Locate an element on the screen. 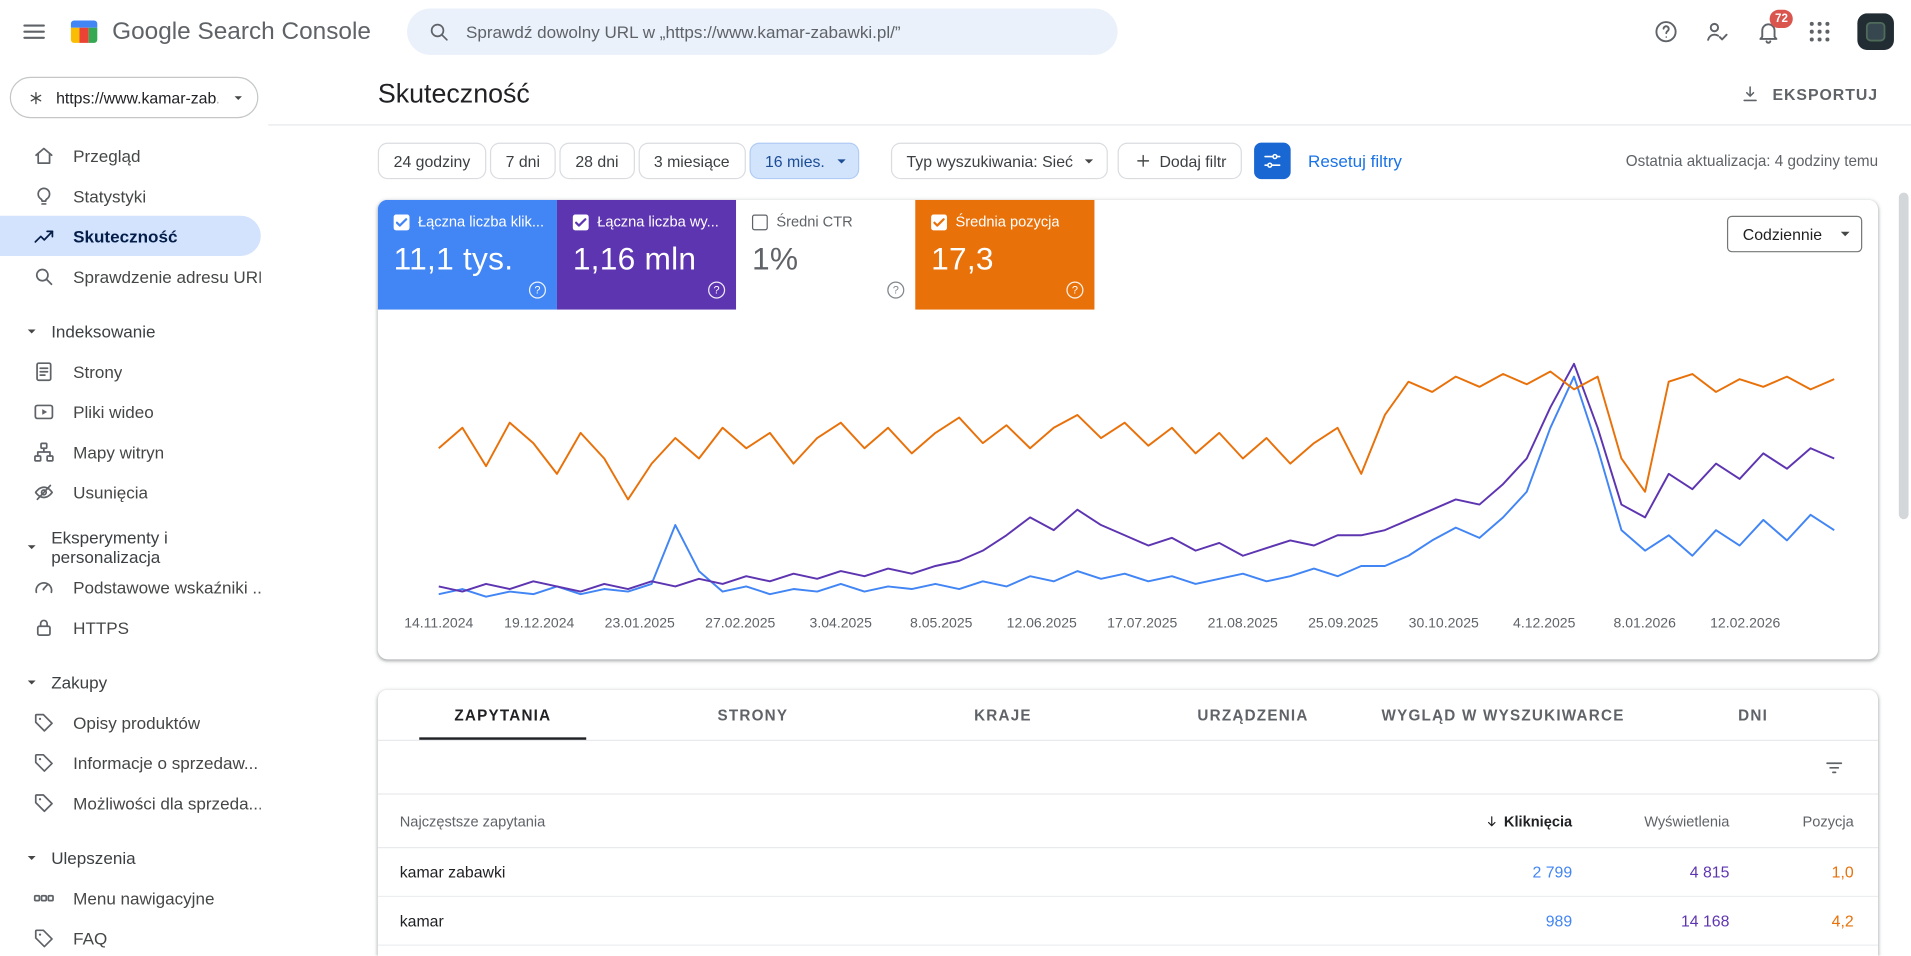 Image resolution: width=1911 pixels, height=956 pixels. lightbulb-icon is located at coordinates (44, 195).